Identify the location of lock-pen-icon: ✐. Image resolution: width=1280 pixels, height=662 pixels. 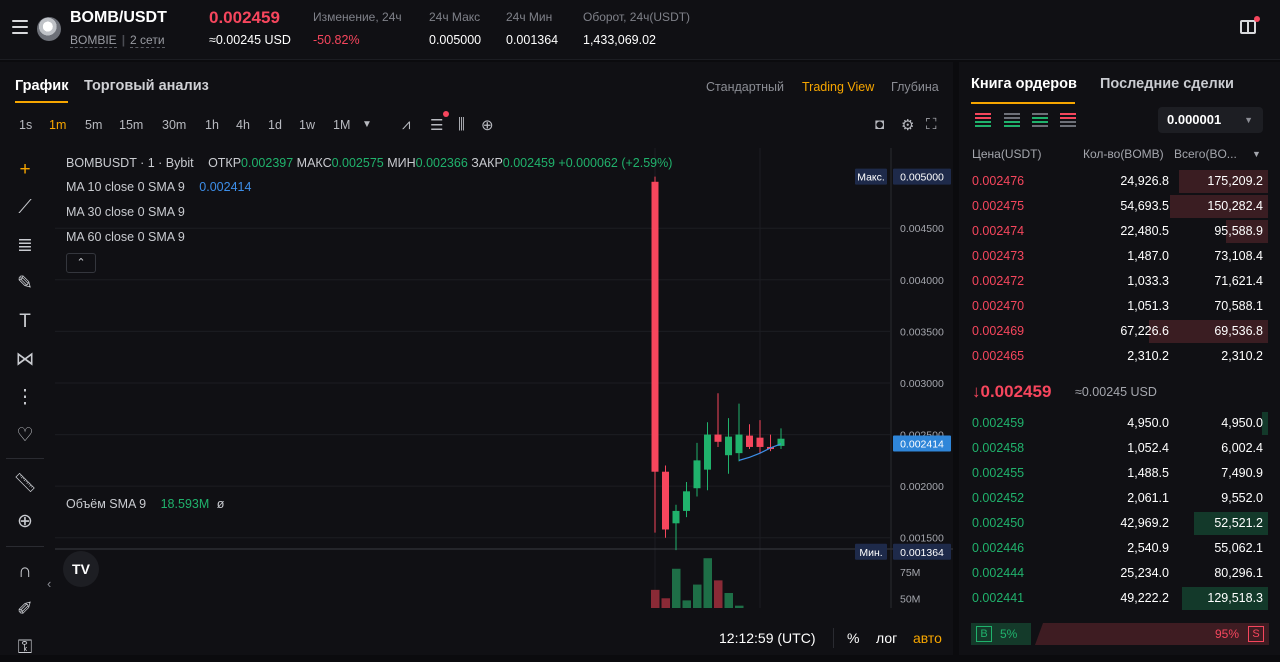
(25, 610).